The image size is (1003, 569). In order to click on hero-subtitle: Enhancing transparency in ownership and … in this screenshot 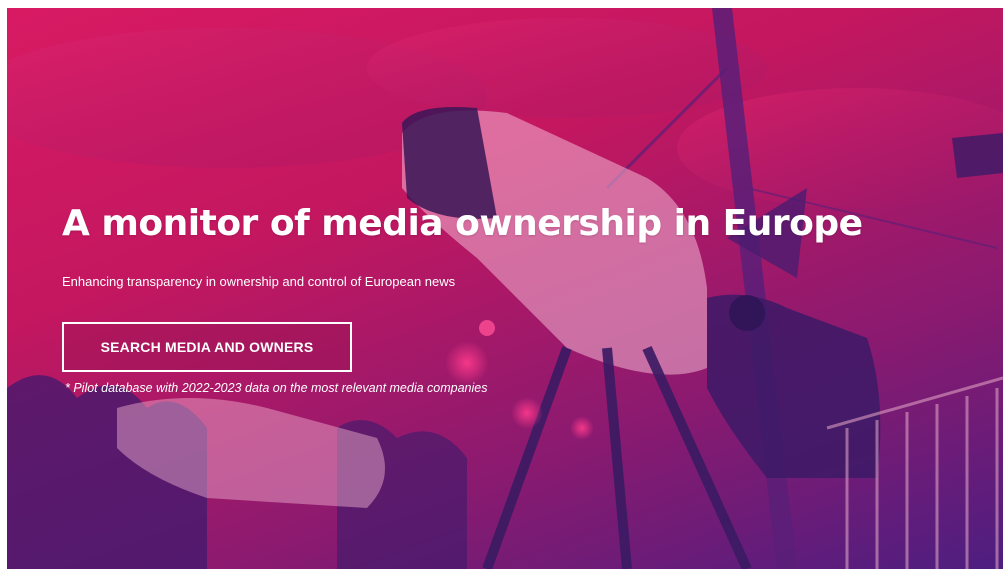, I will do `click(259, 281)`.